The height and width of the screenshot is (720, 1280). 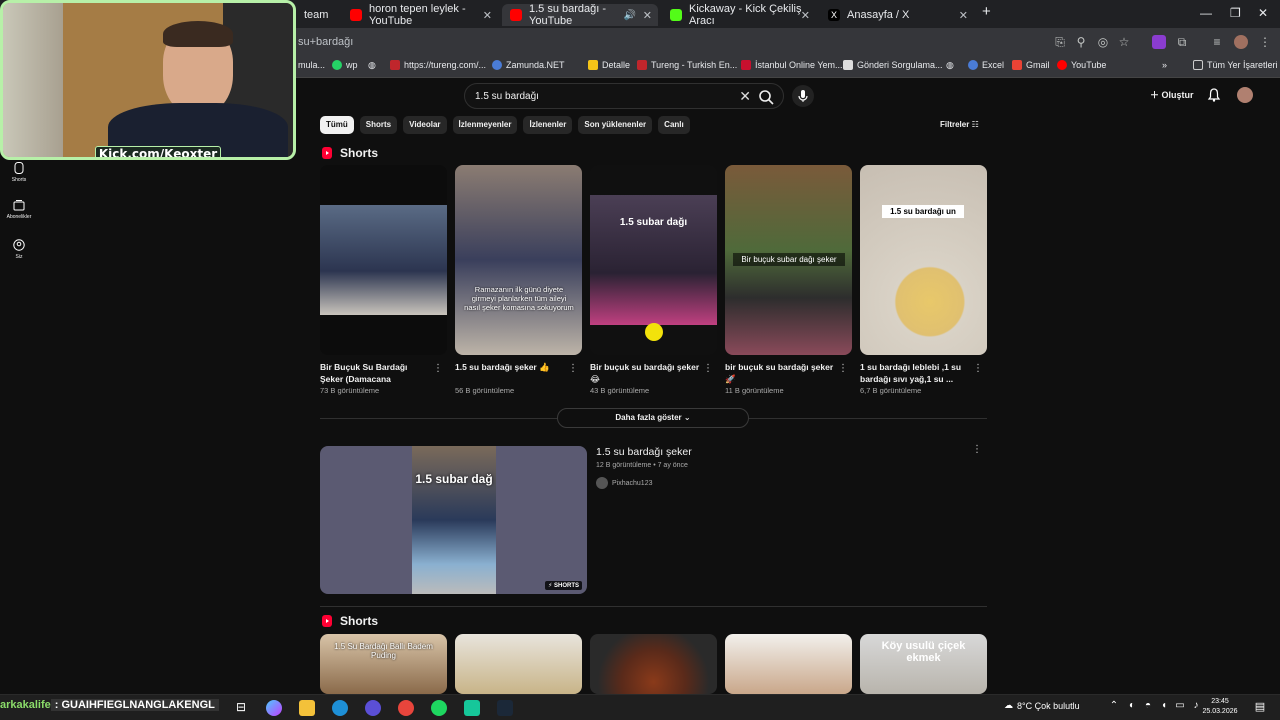 I want to click on tab-horon: horon tepen leylek - YouTube ✕, so click(x=420, y=15).